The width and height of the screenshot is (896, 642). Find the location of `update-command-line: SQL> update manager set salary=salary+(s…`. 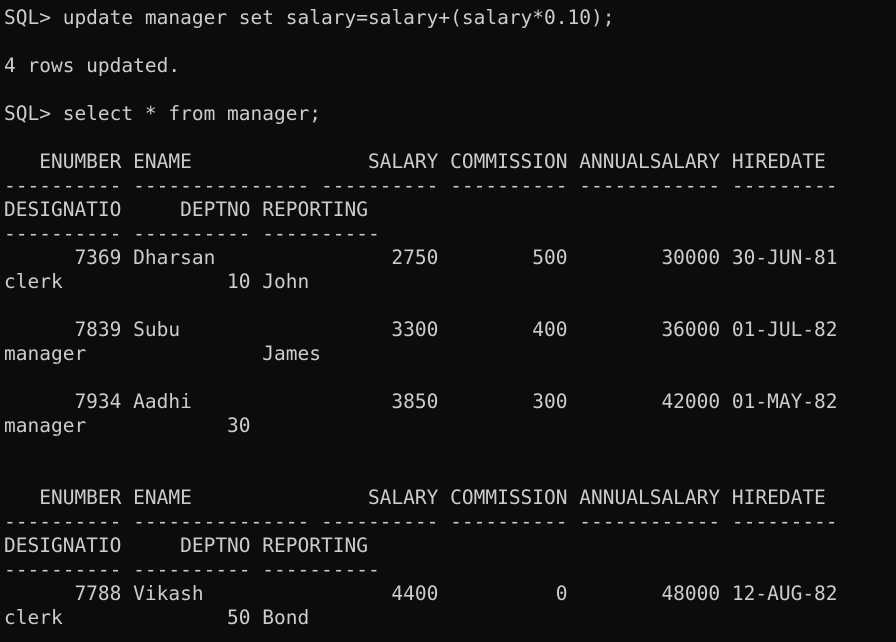

update-command-line: SQL> update manager set salary=salary+(s… is located at coordinates (309, 17).